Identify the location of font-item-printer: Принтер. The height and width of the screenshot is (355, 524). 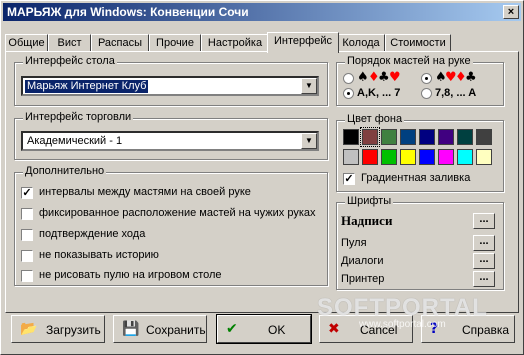
(363, 279).